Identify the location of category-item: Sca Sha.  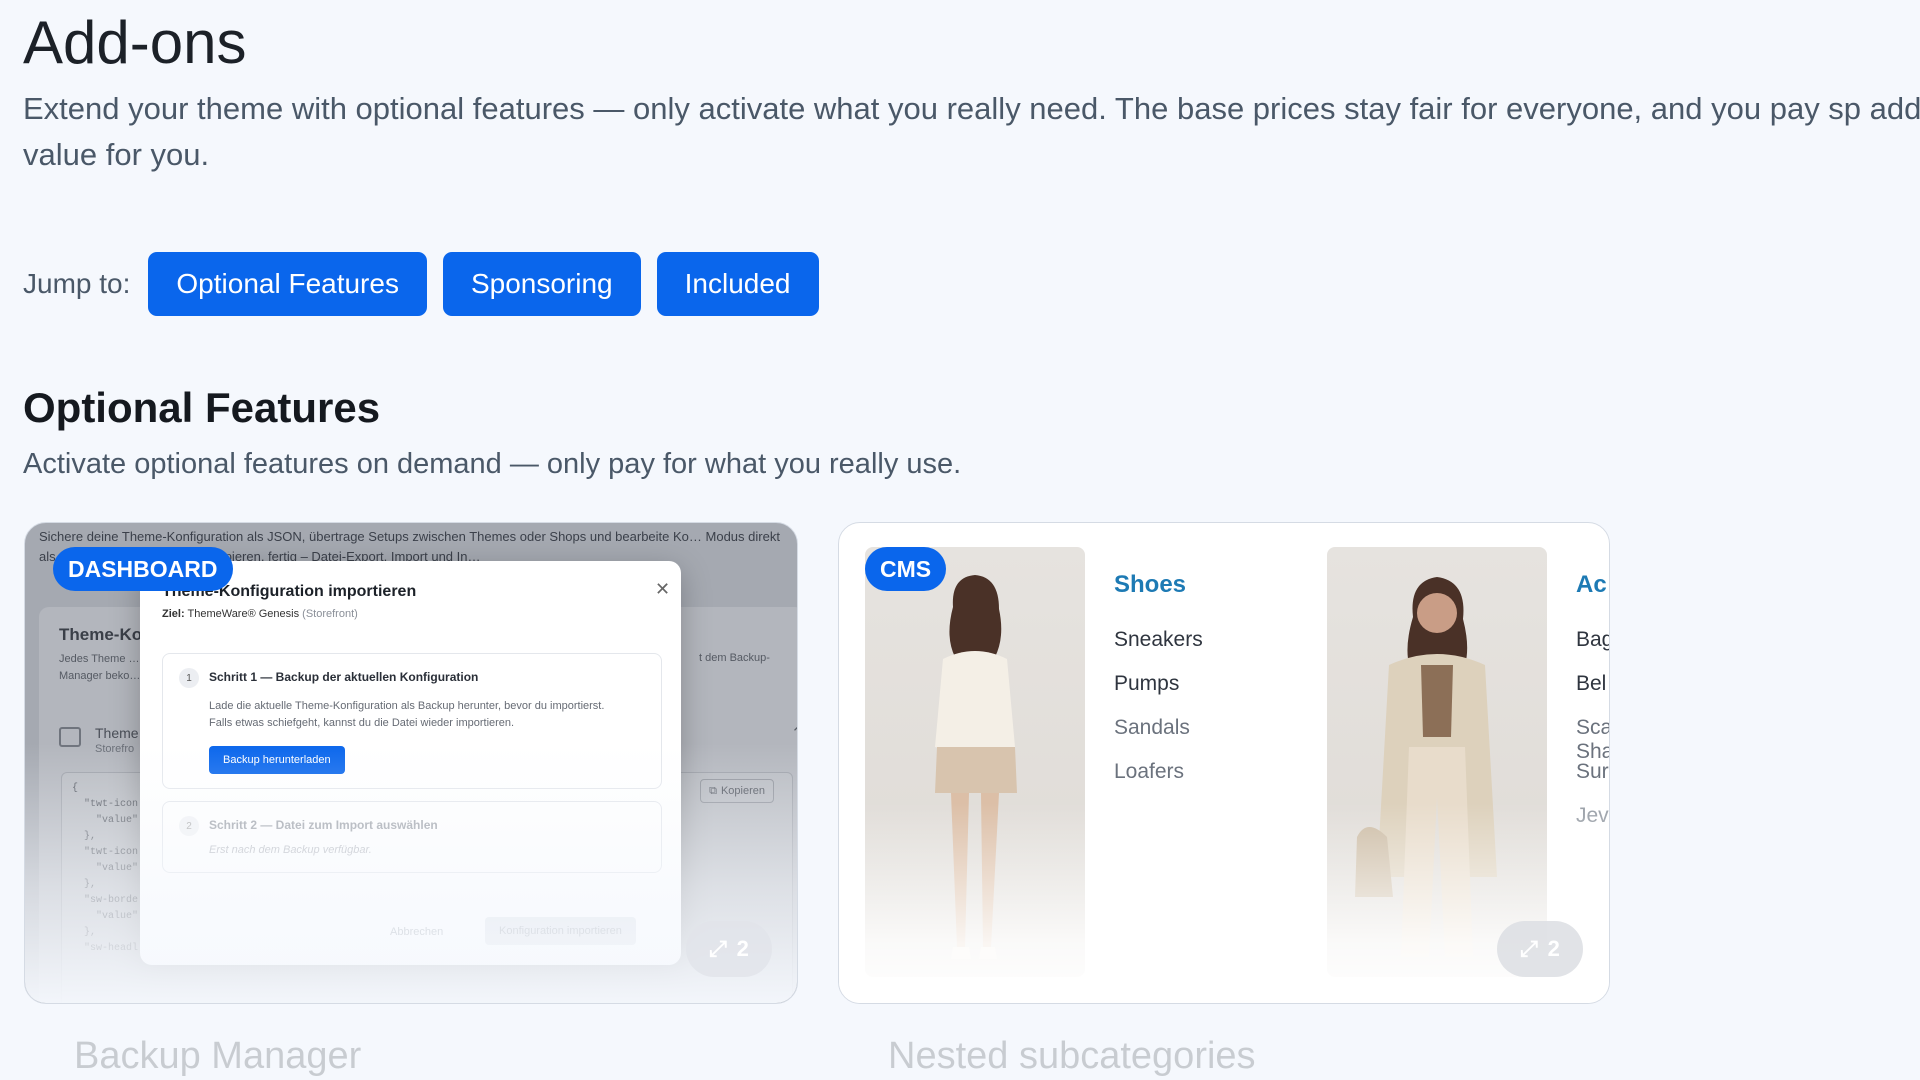
(1593, 739).